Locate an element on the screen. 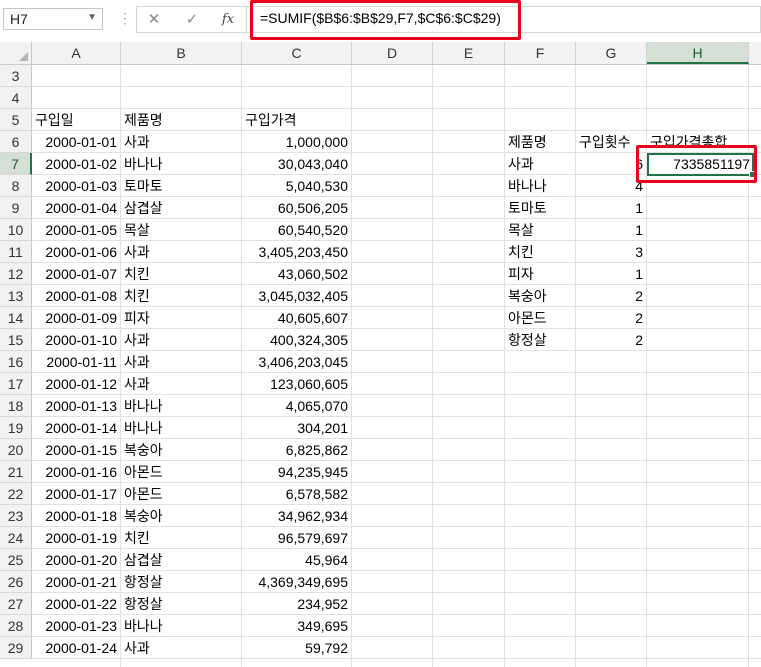 This screenshot has width=761, height=667. cell-date: 2000-01-19 is located at coordinates (76, 538).